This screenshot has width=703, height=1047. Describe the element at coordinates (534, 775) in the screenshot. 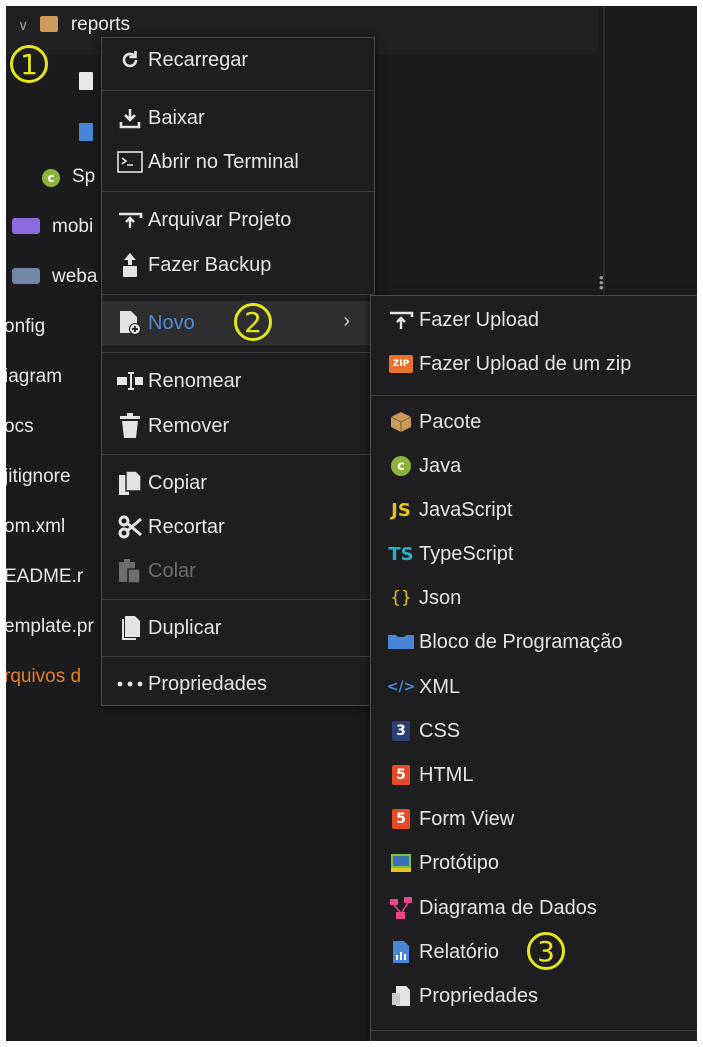

I see `submenu-html: 5 HTML` at that location.